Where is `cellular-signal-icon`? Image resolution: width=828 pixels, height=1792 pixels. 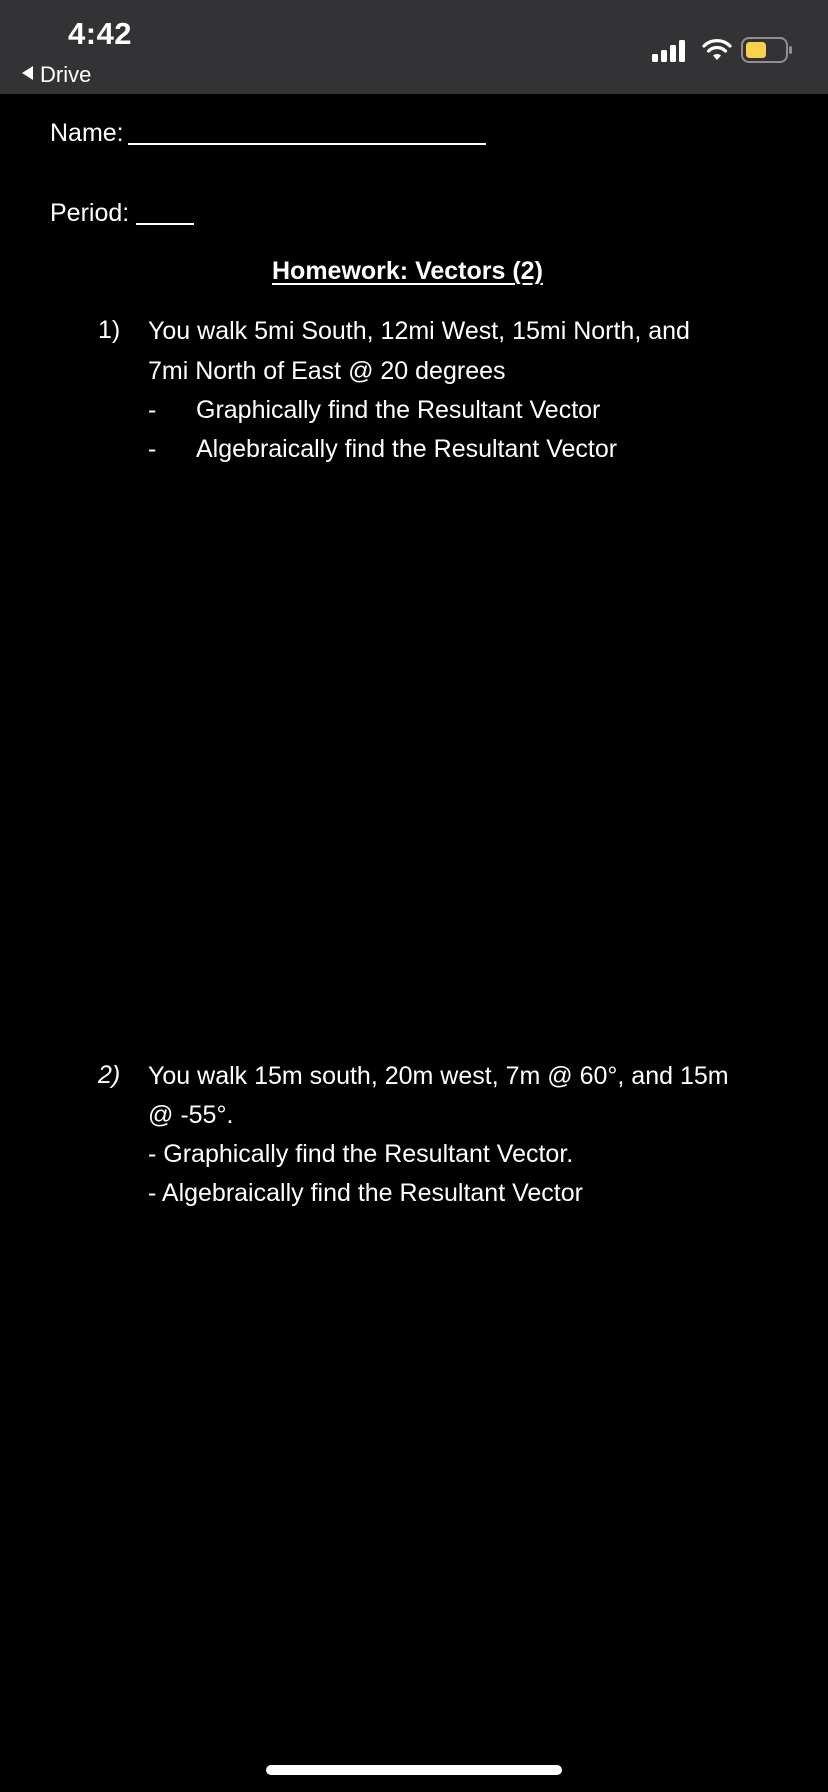
cellular-signal-icon is located at coordinates (668, 51).